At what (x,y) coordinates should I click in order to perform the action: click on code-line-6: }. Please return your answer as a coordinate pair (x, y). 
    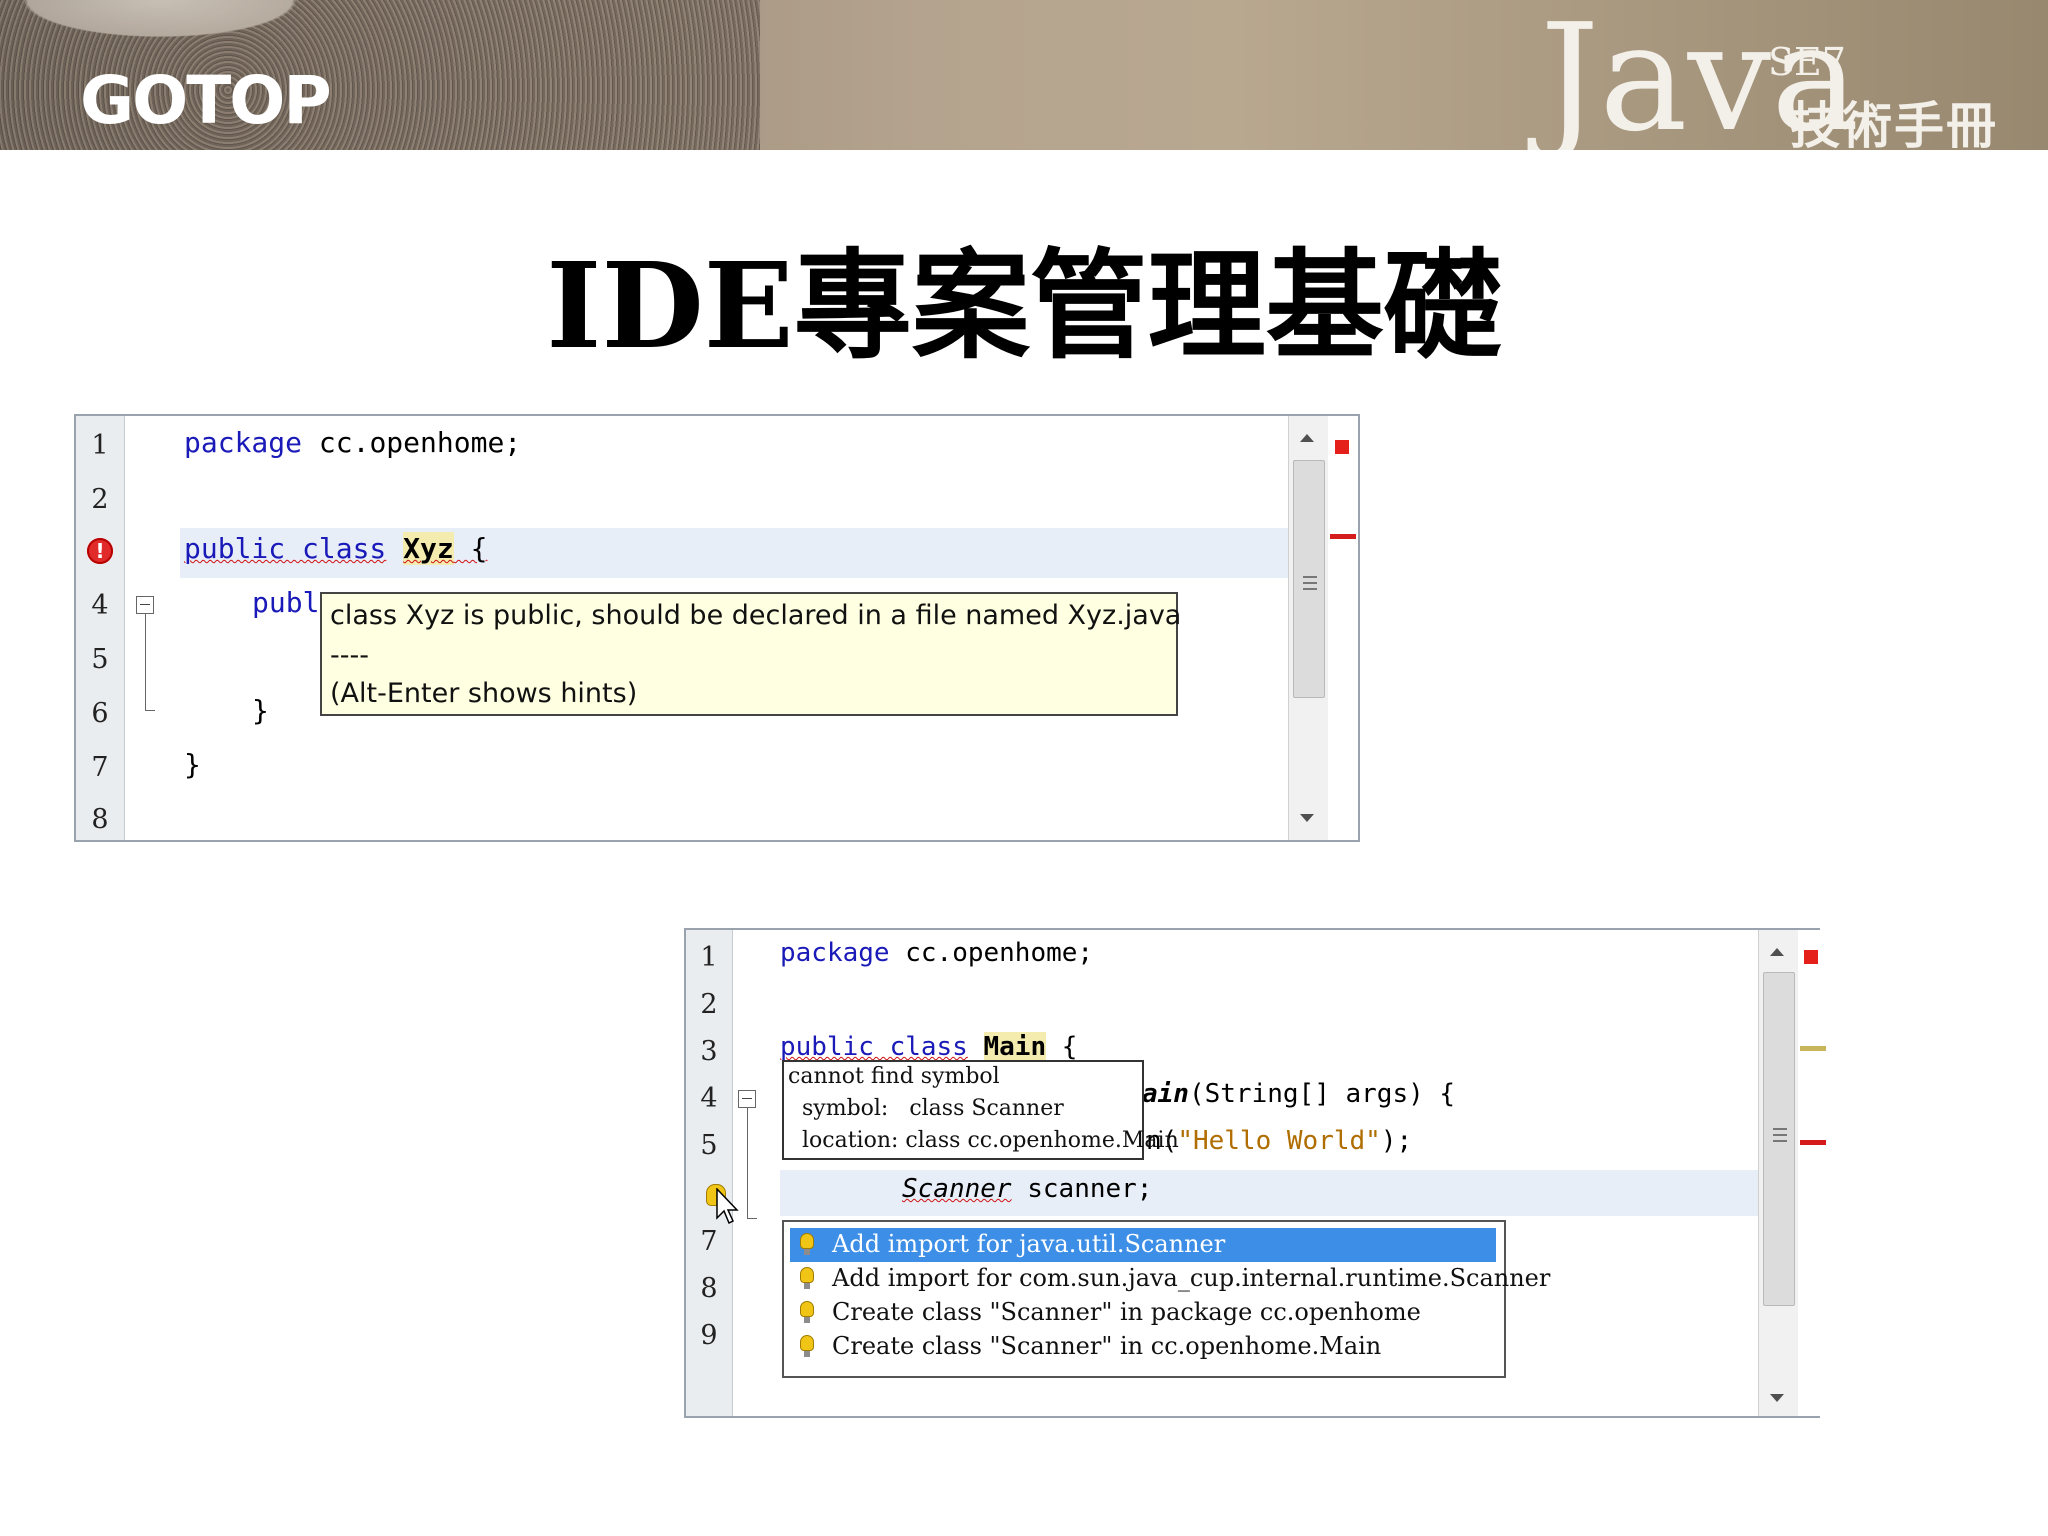
    Looking at the image, I should click on (260, 710).